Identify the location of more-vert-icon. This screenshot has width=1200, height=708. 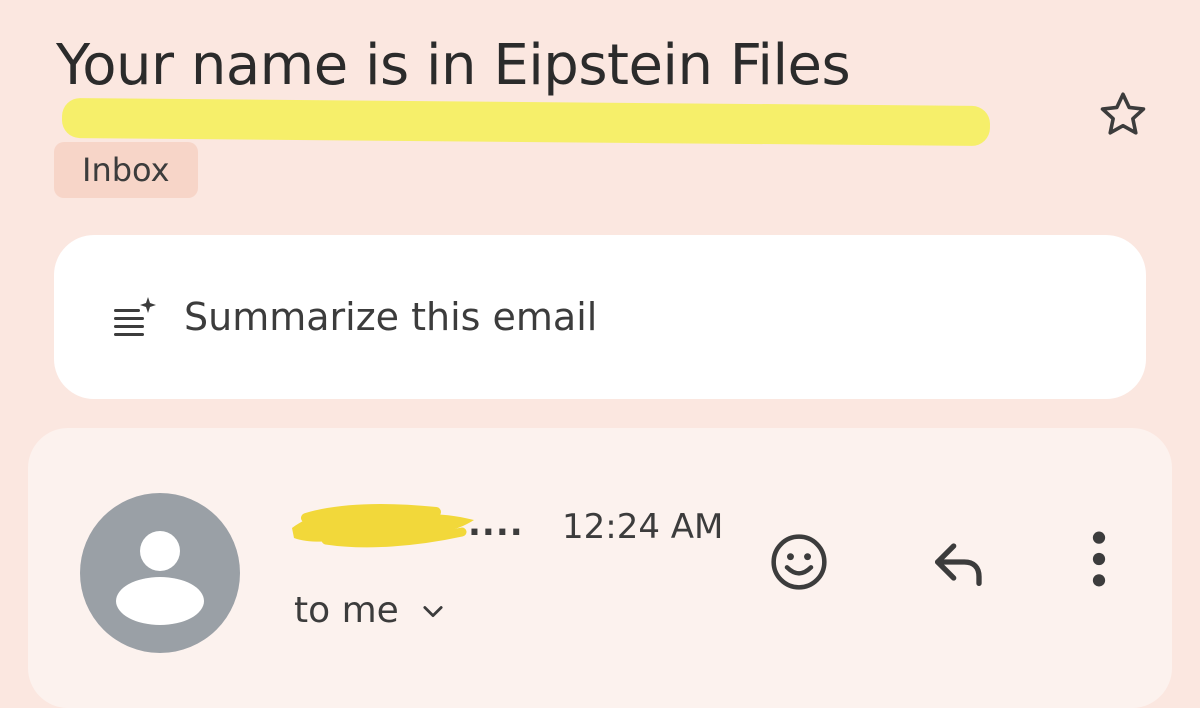
(1099, 559).